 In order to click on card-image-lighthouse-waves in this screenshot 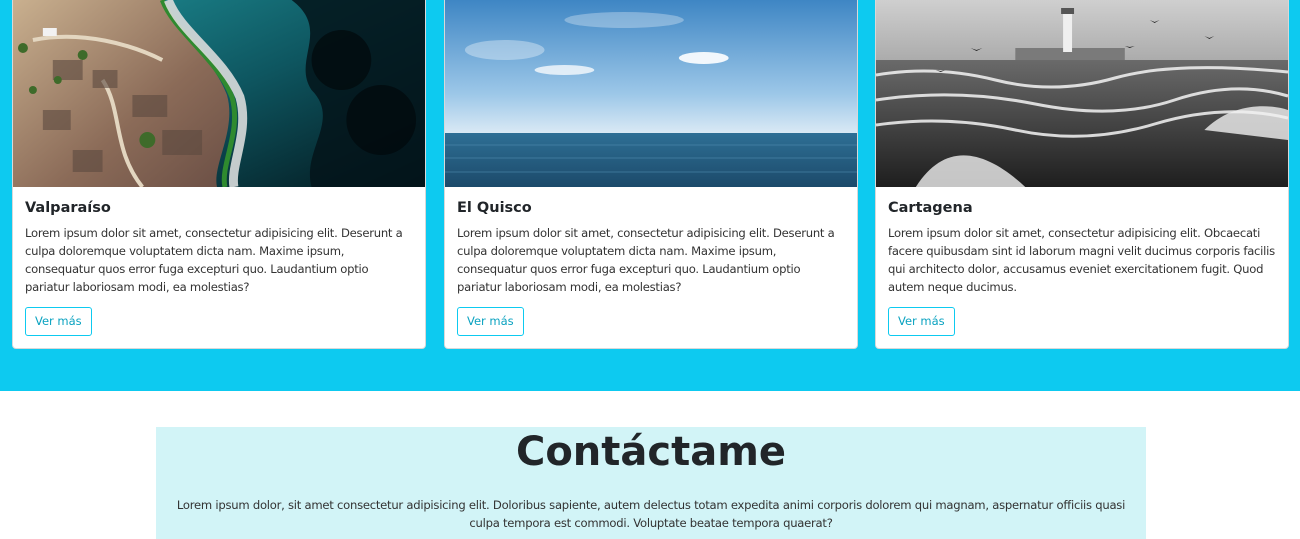, I will do `click(1082, 93)`.